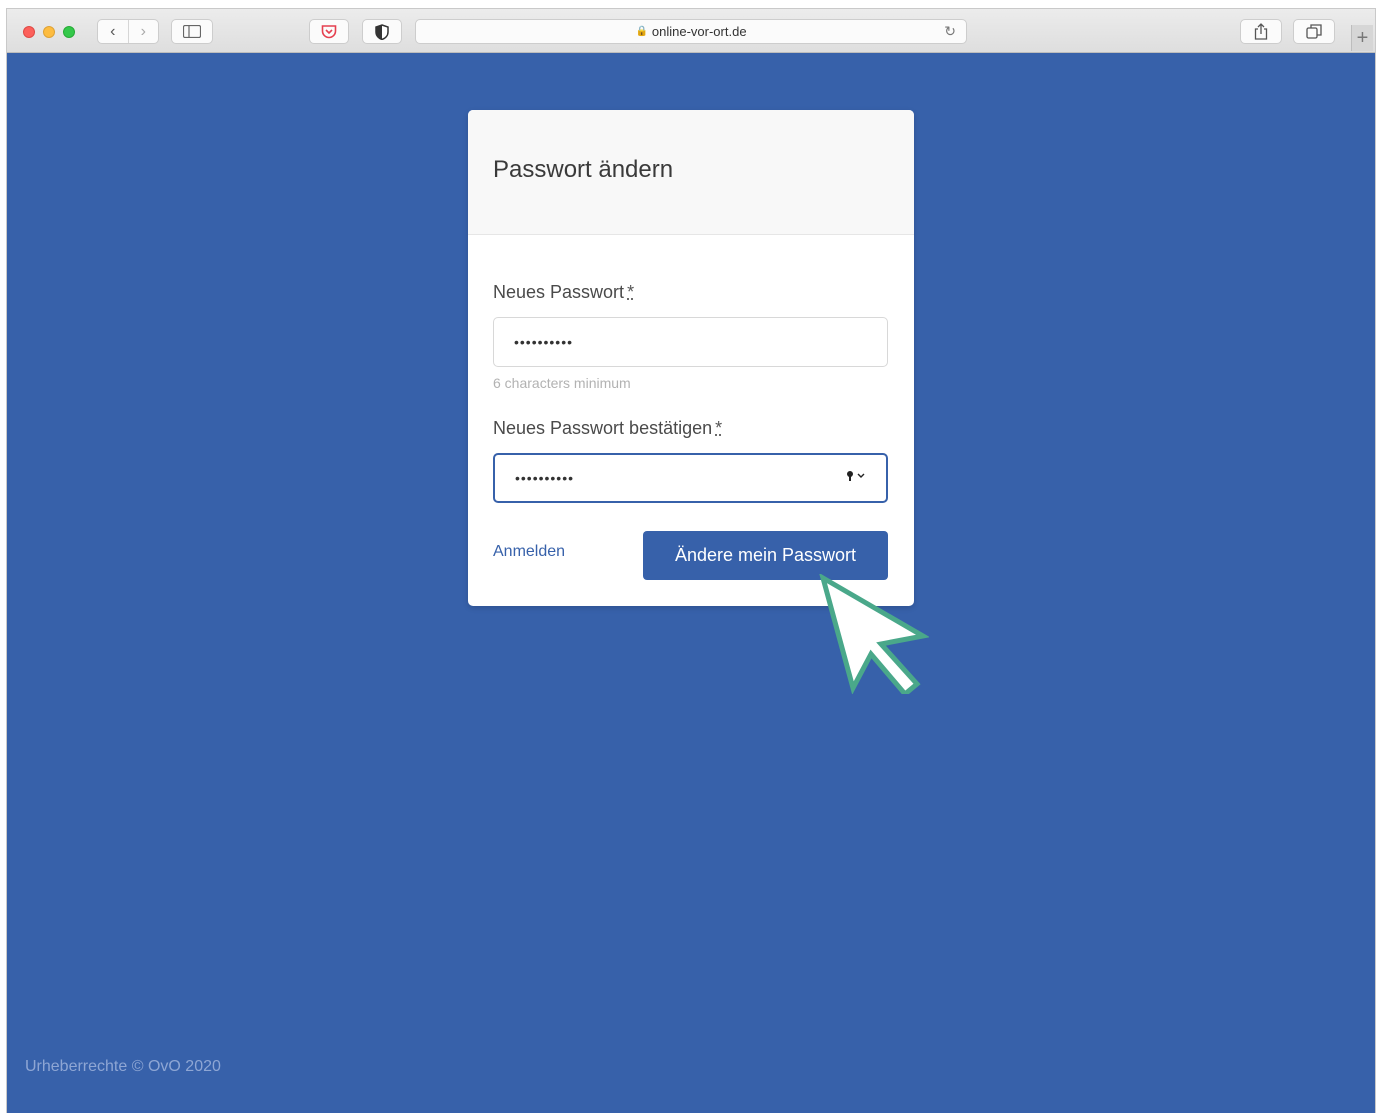  Describe the element at coordinates (529, 552) in the screenshot. I see `login-link: Anmelden` at that location.